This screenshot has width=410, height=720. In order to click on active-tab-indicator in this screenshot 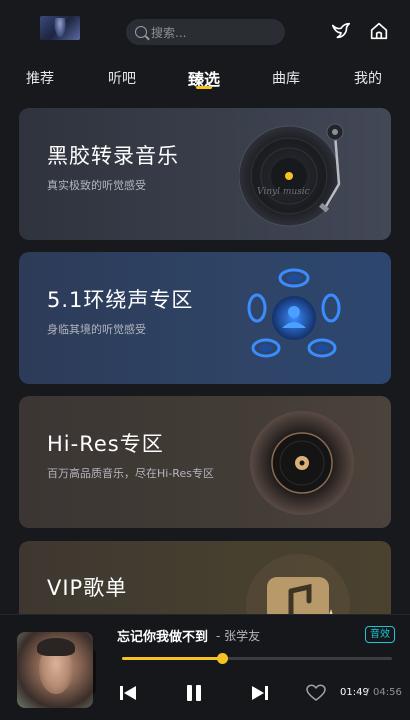, I will do `click(204, 87)`.